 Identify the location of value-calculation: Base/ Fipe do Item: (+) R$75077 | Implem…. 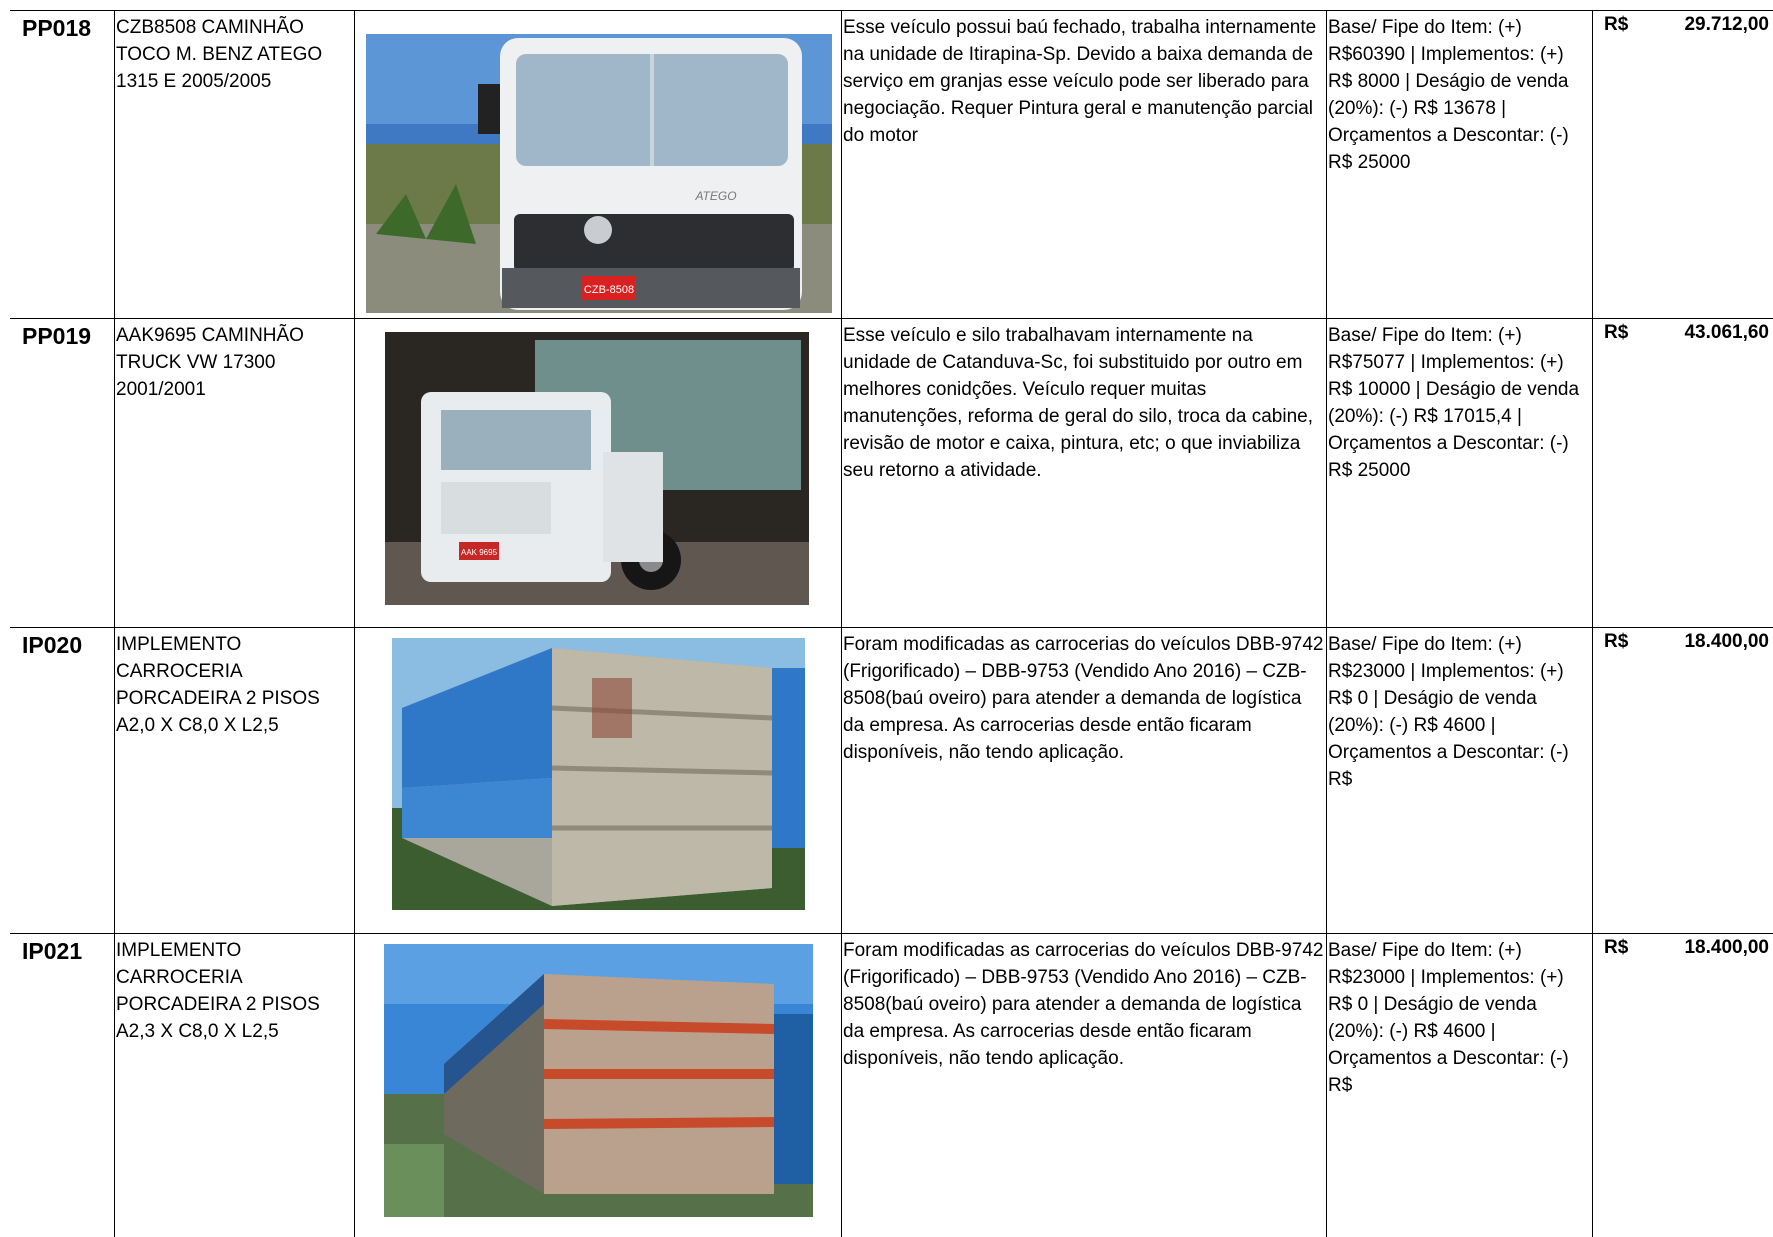
(1454, 403).